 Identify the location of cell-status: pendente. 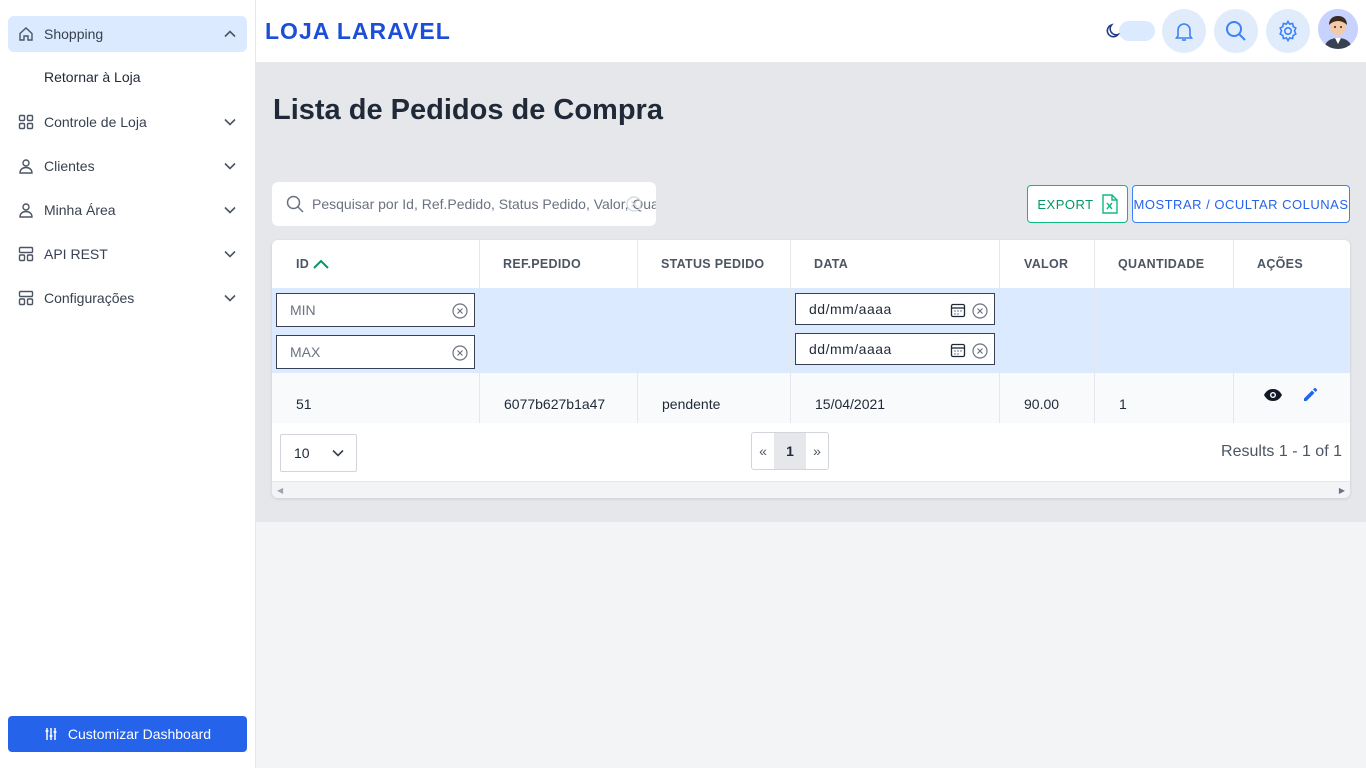
(691, 404).